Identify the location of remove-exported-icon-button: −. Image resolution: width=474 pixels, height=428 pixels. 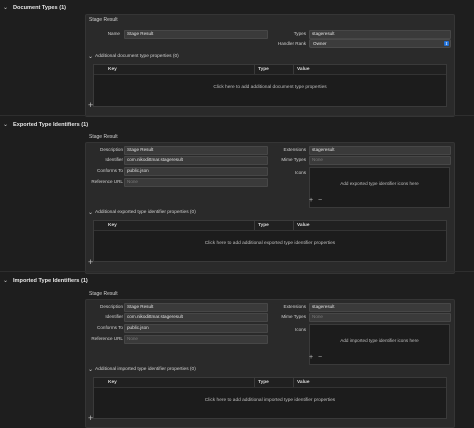
(320, 200).